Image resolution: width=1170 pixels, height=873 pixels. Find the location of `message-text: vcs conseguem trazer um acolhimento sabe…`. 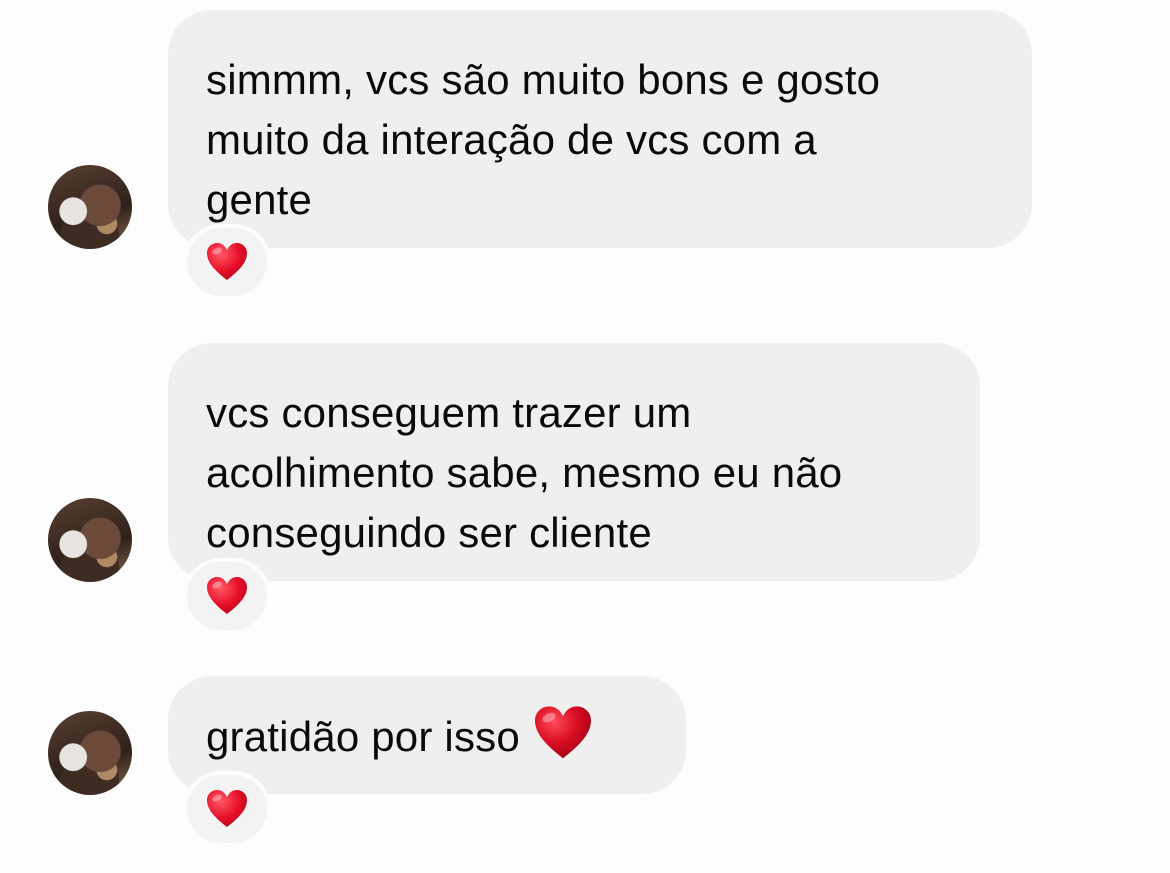

message-text: vcs conseguem trazer um acolhimento sabe… is located at coordinates (524, 472).